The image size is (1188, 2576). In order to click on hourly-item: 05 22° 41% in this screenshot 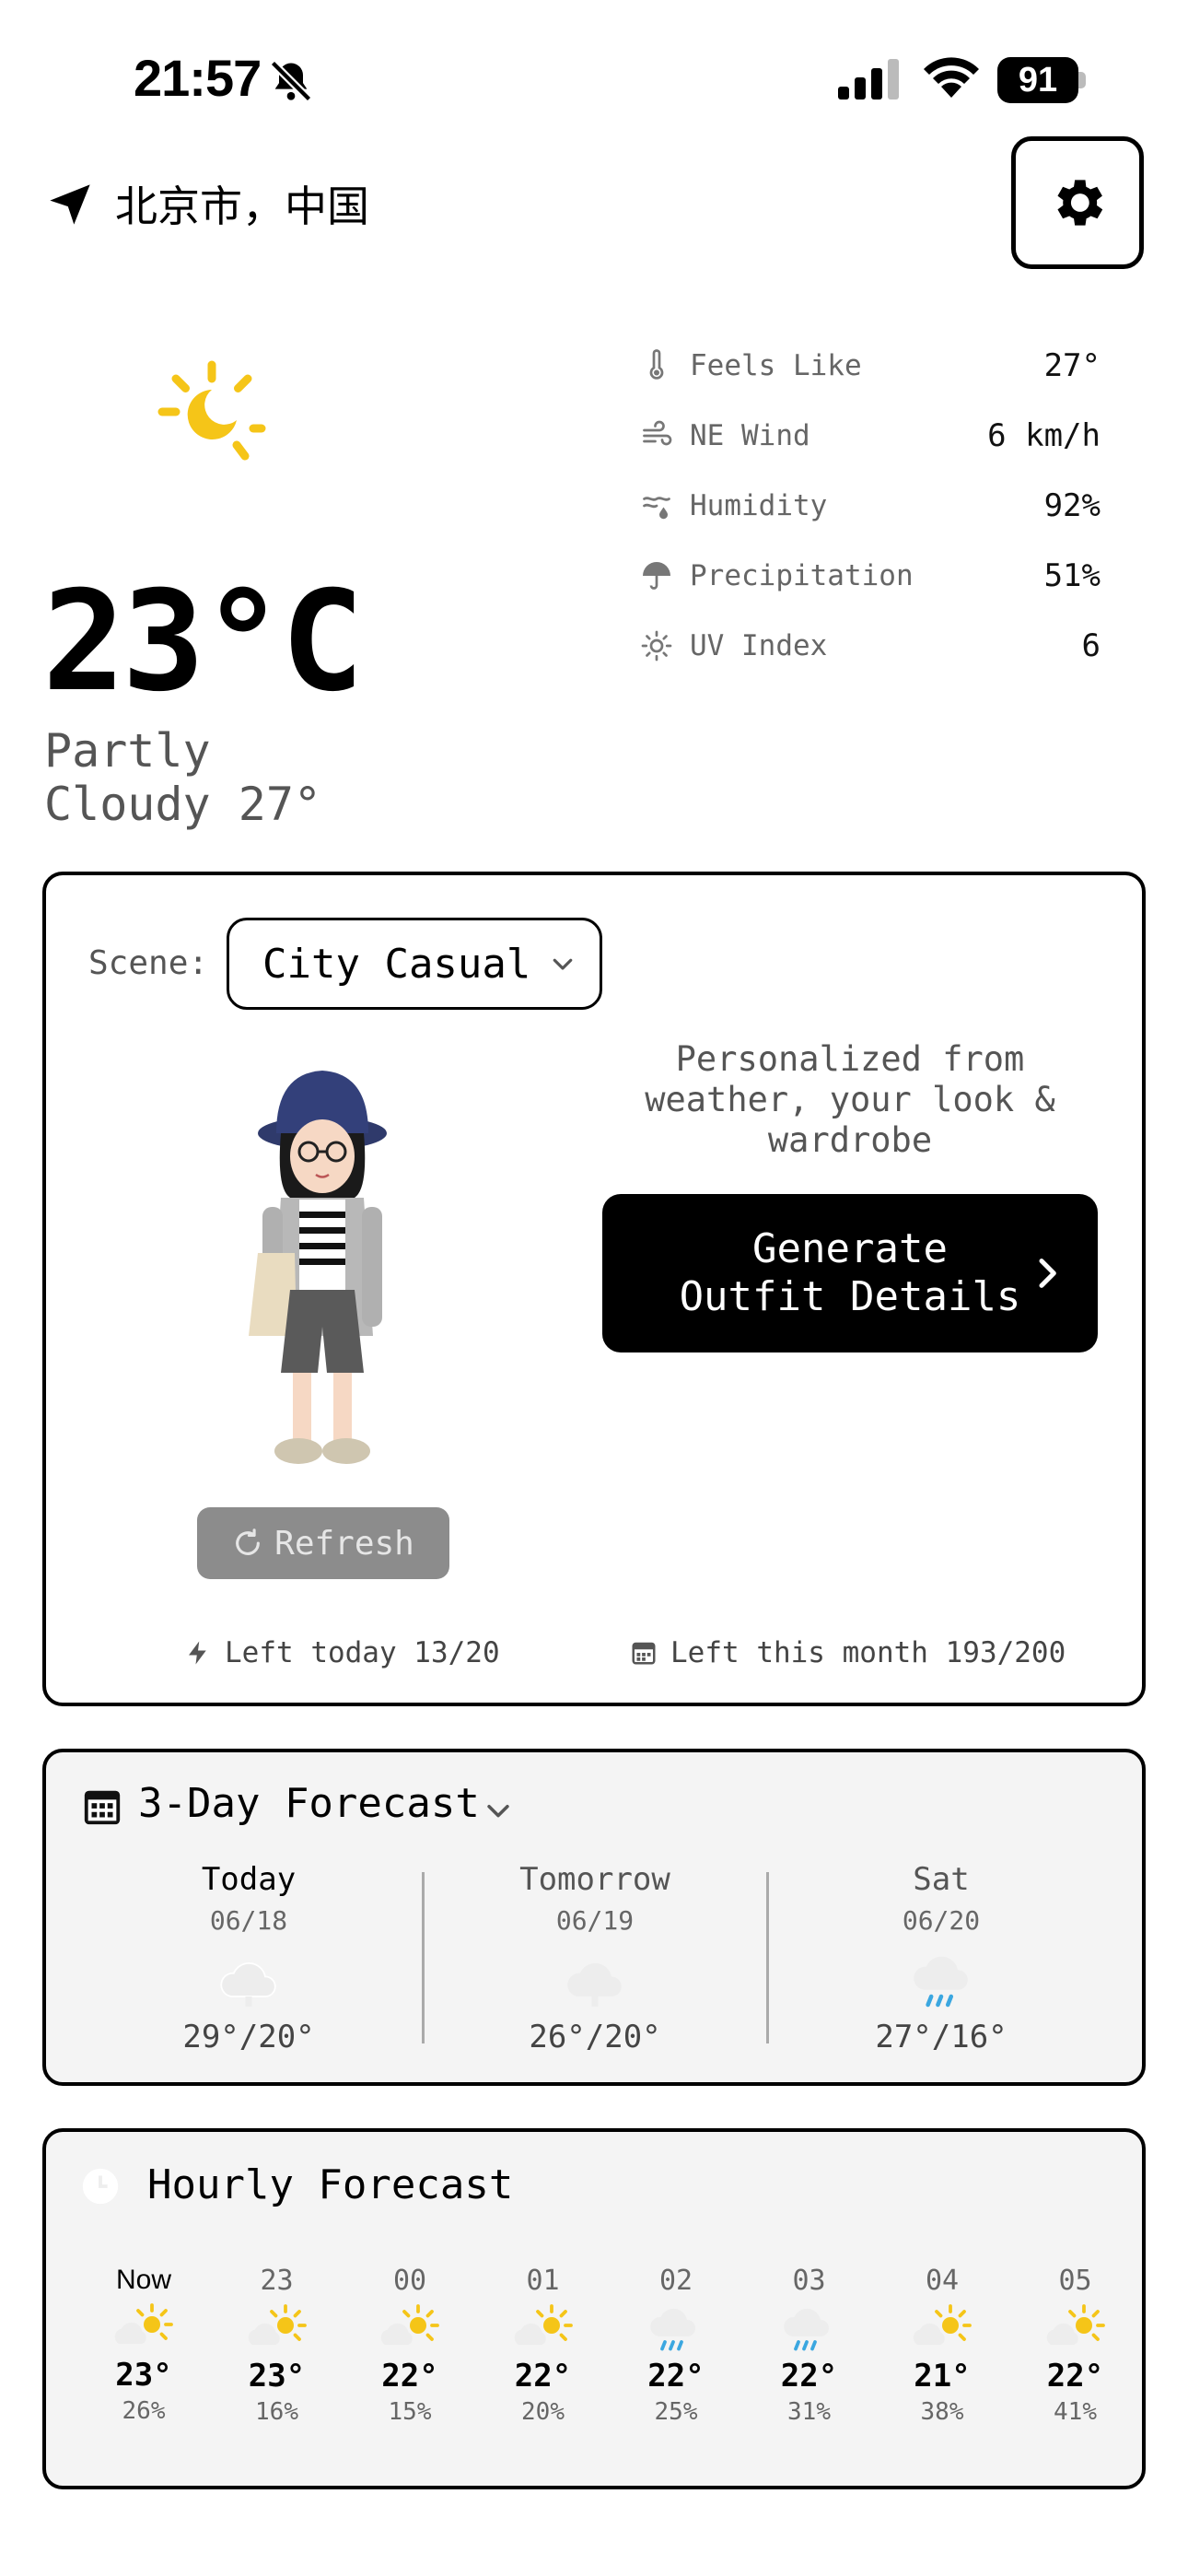, I will do `click(1075, 2345)`.